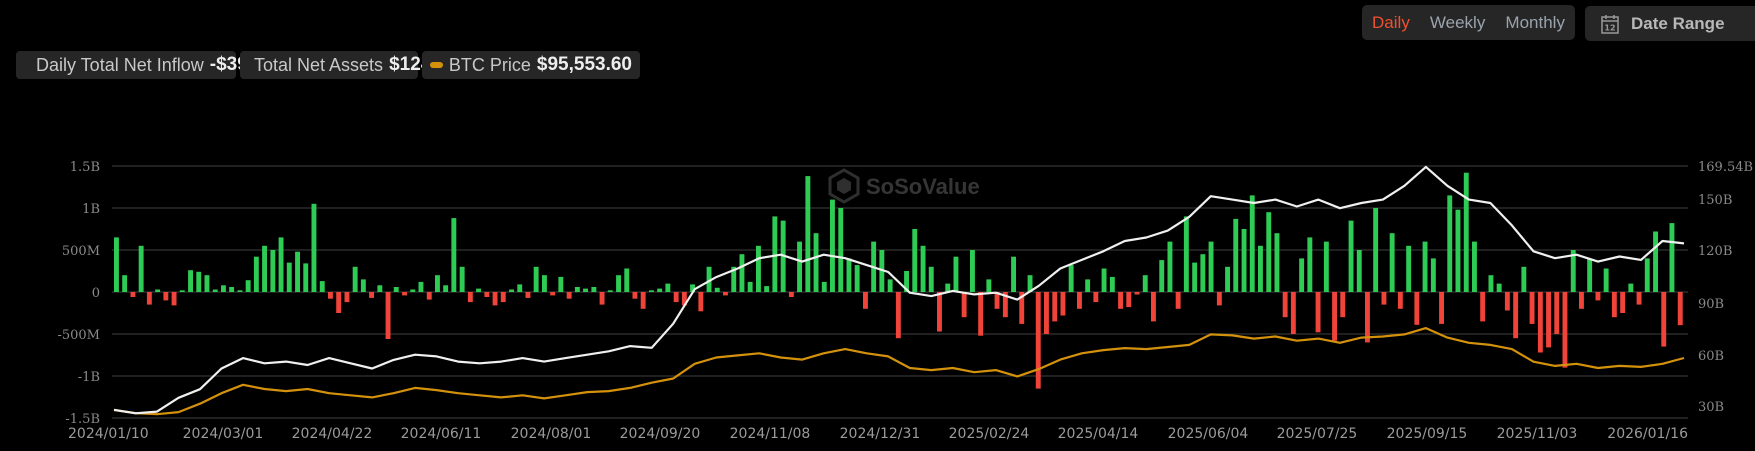  I want to click on x-axis-tick: 2024/03/01, so click(223, 434).